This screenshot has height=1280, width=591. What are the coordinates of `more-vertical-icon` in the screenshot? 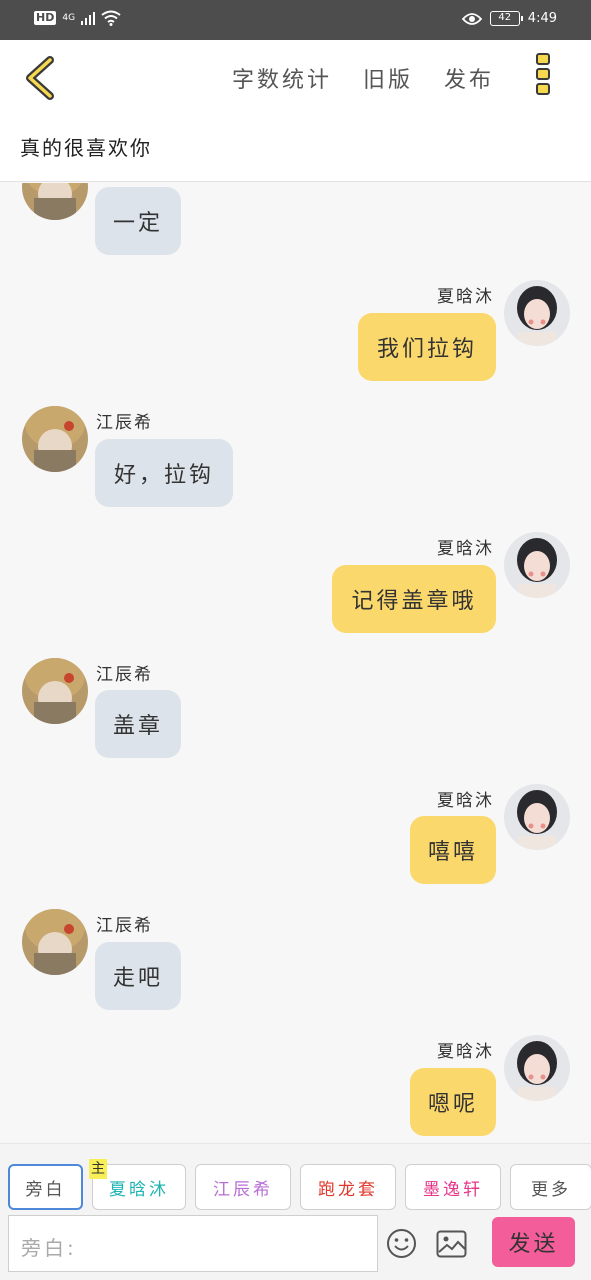 It's located at (543, 77).